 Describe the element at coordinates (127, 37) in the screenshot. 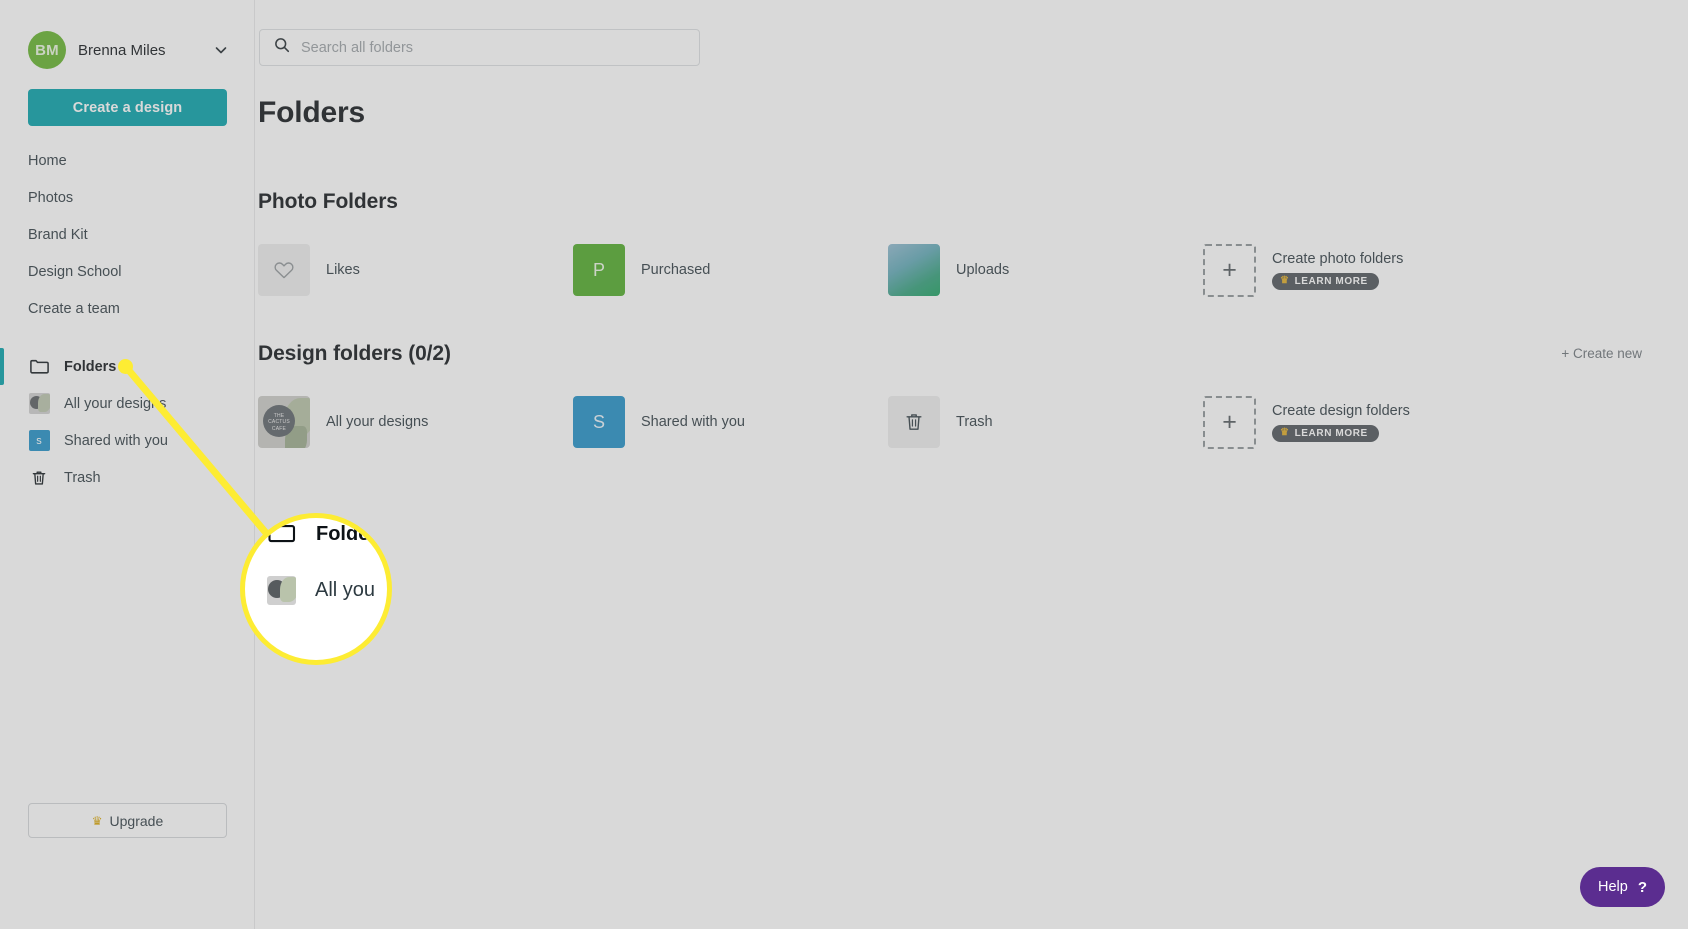

I see `account-switcher: BM Brenna Miles` at that location.